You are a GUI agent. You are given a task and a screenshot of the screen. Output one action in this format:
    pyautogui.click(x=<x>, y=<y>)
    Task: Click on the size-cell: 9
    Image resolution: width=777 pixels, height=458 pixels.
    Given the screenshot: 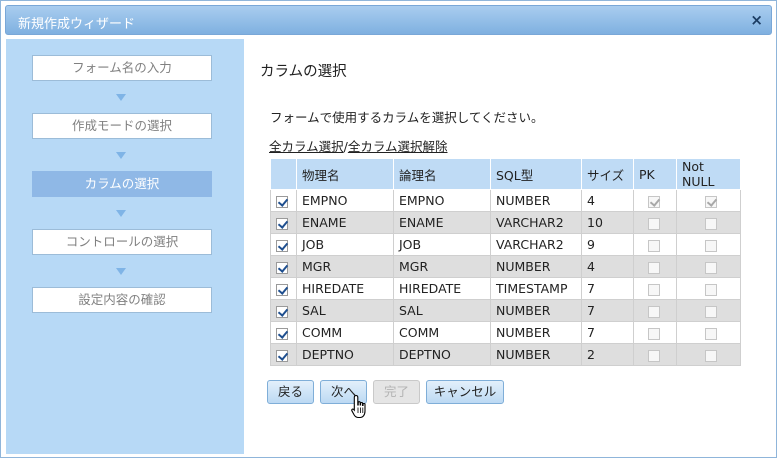 What is the action you would take?
    pyautogui.click(x=607, y=244)
    